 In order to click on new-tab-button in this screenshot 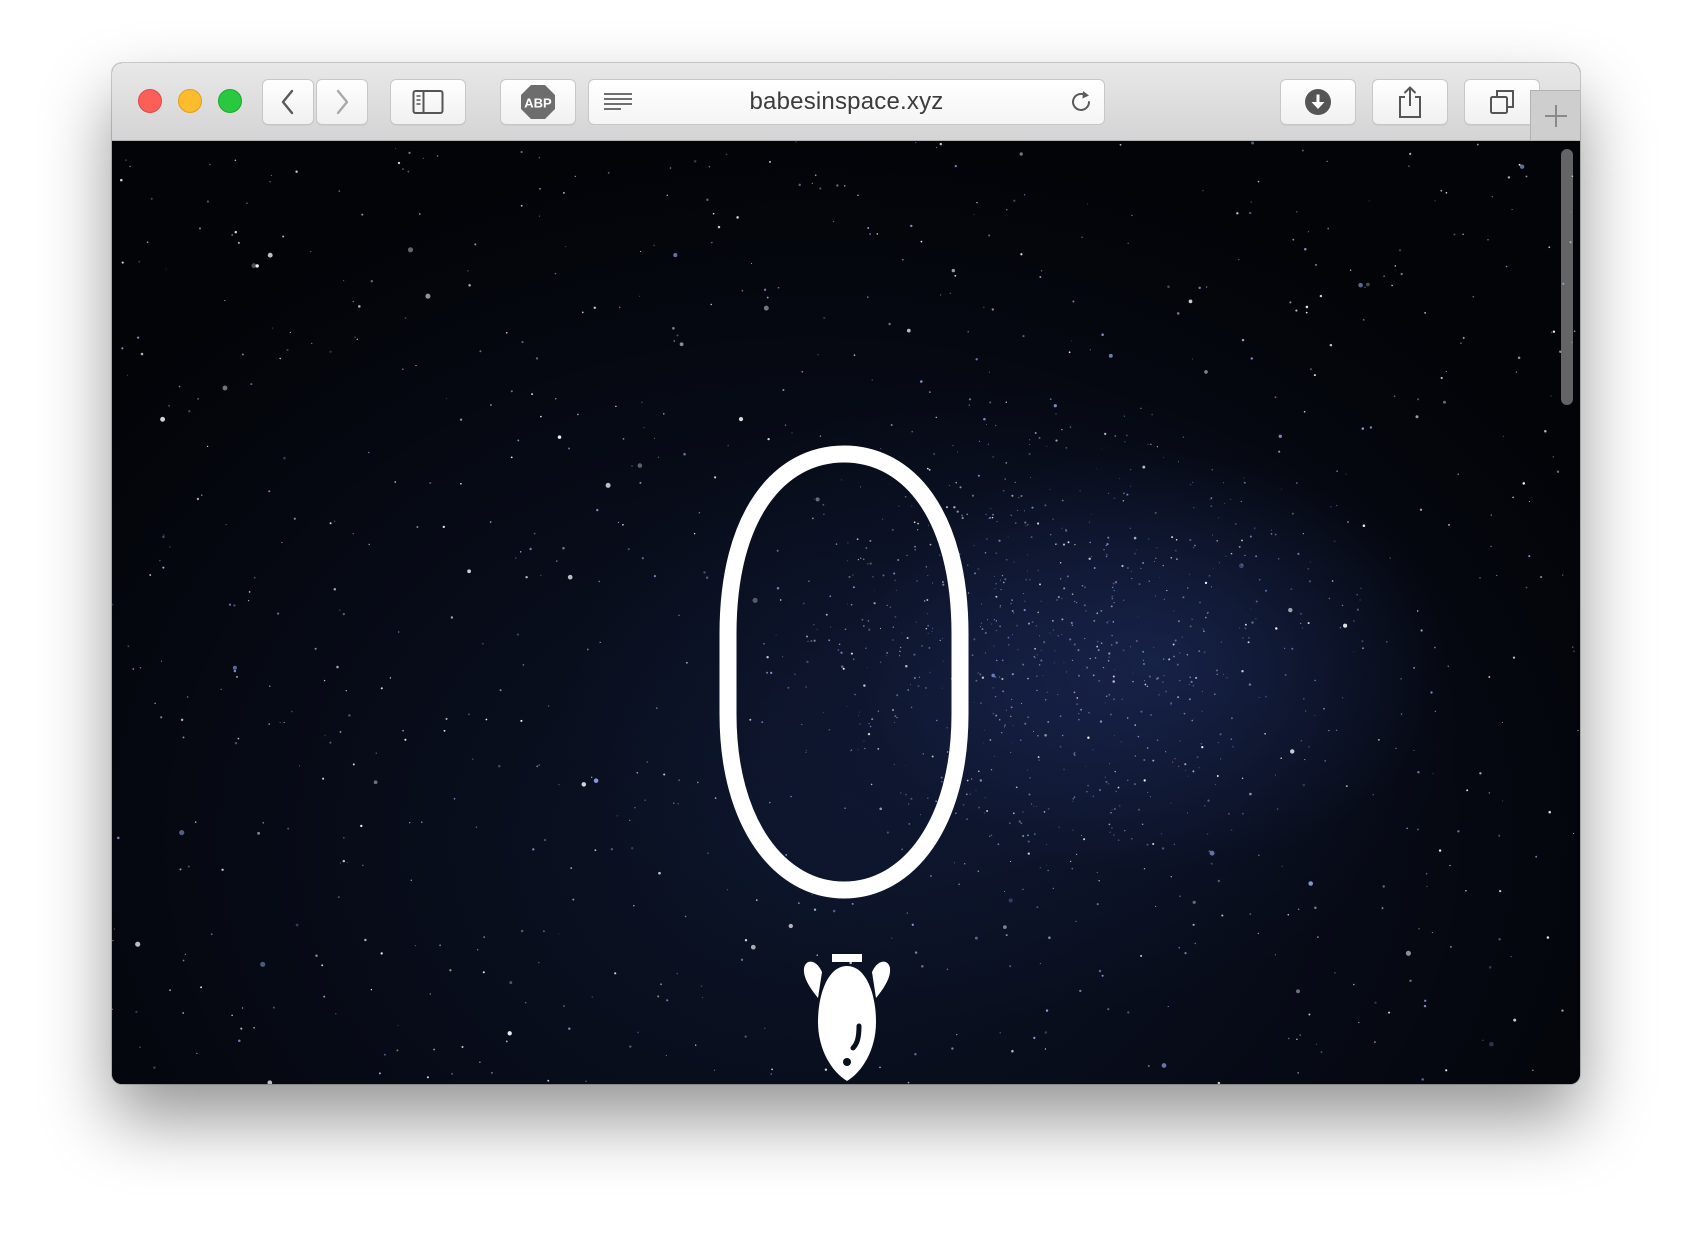, I will do `click(1555, 115)`.